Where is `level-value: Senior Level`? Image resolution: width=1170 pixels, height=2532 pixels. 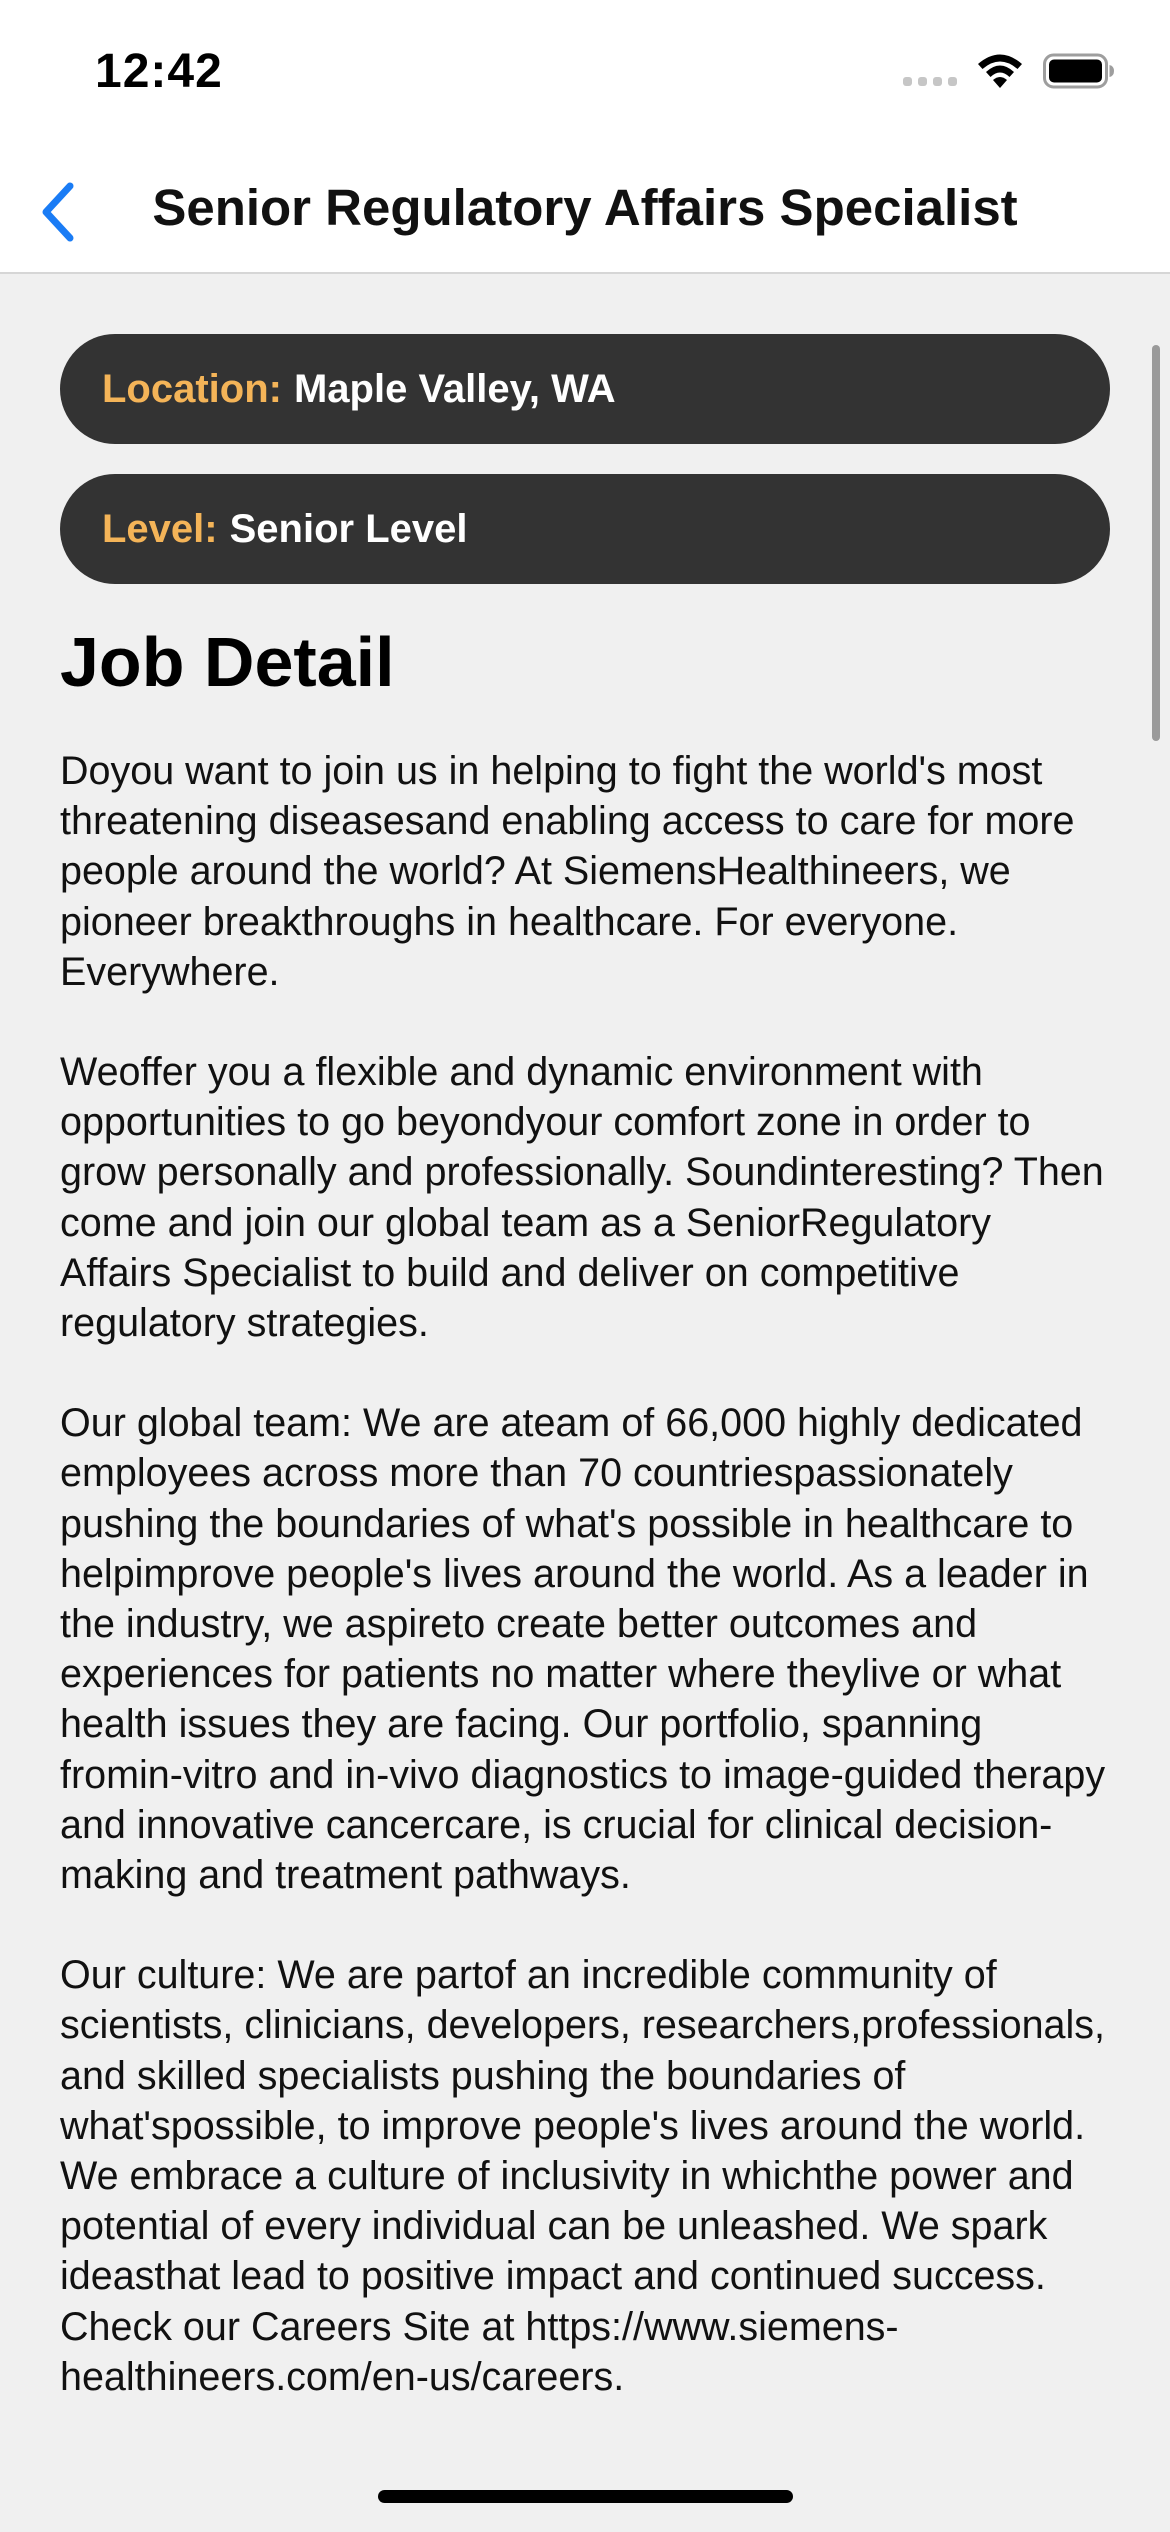 level-value: Senior Level is located at coordinates (348, 528).